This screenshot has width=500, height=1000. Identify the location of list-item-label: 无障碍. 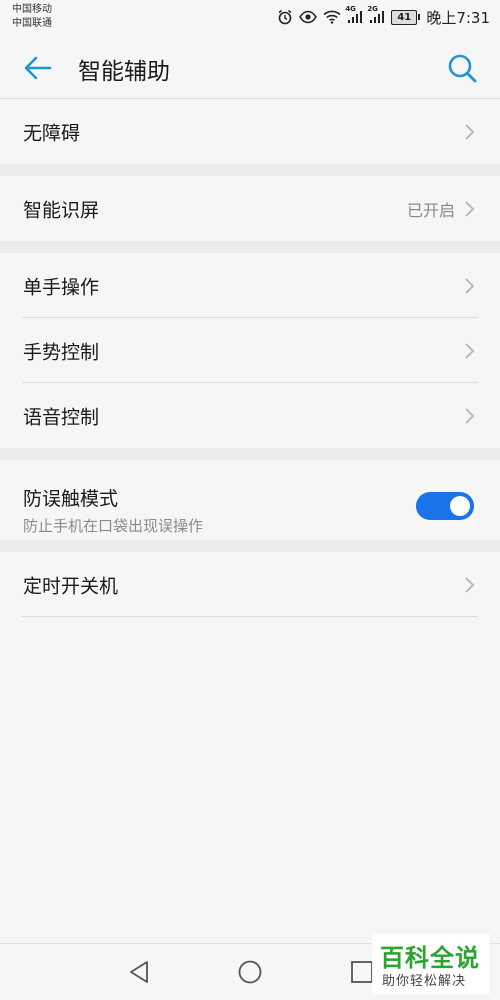
(52, 133).